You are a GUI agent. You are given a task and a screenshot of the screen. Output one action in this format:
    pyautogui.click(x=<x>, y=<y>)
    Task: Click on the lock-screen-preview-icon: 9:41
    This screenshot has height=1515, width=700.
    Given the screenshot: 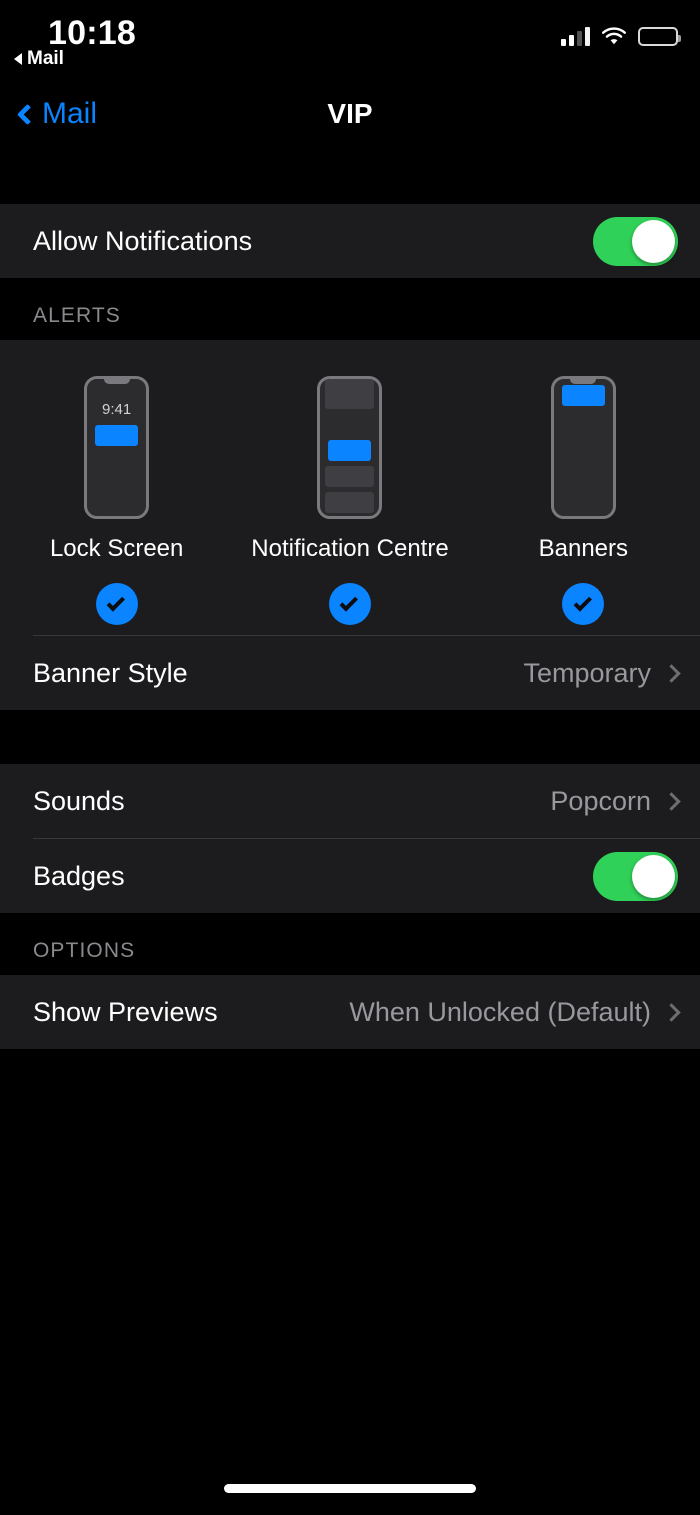 What is the action you would take?
    pyautogui.click(x=117, y=447)
    